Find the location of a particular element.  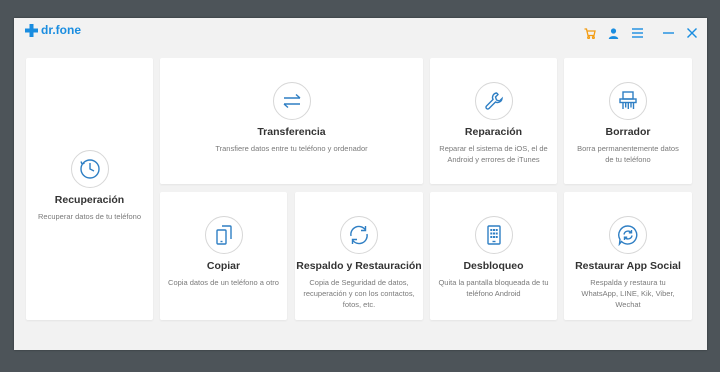

sync-icon is located at coordinates (359, 235).